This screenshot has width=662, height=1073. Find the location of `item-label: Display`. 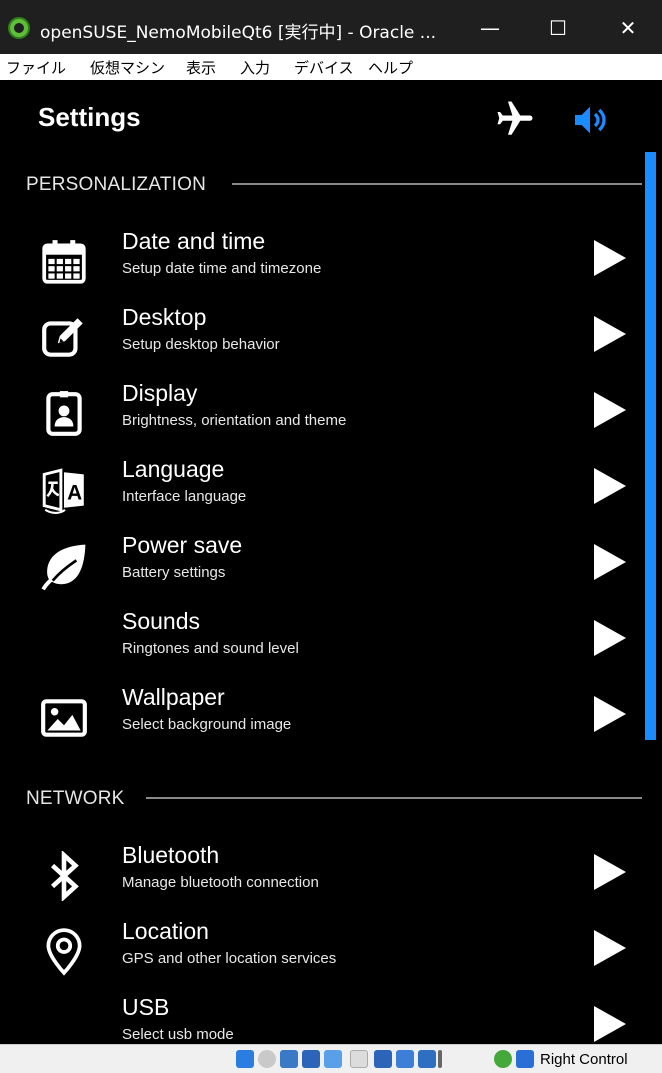

item-label: Display is located at coordinates (160, 393).